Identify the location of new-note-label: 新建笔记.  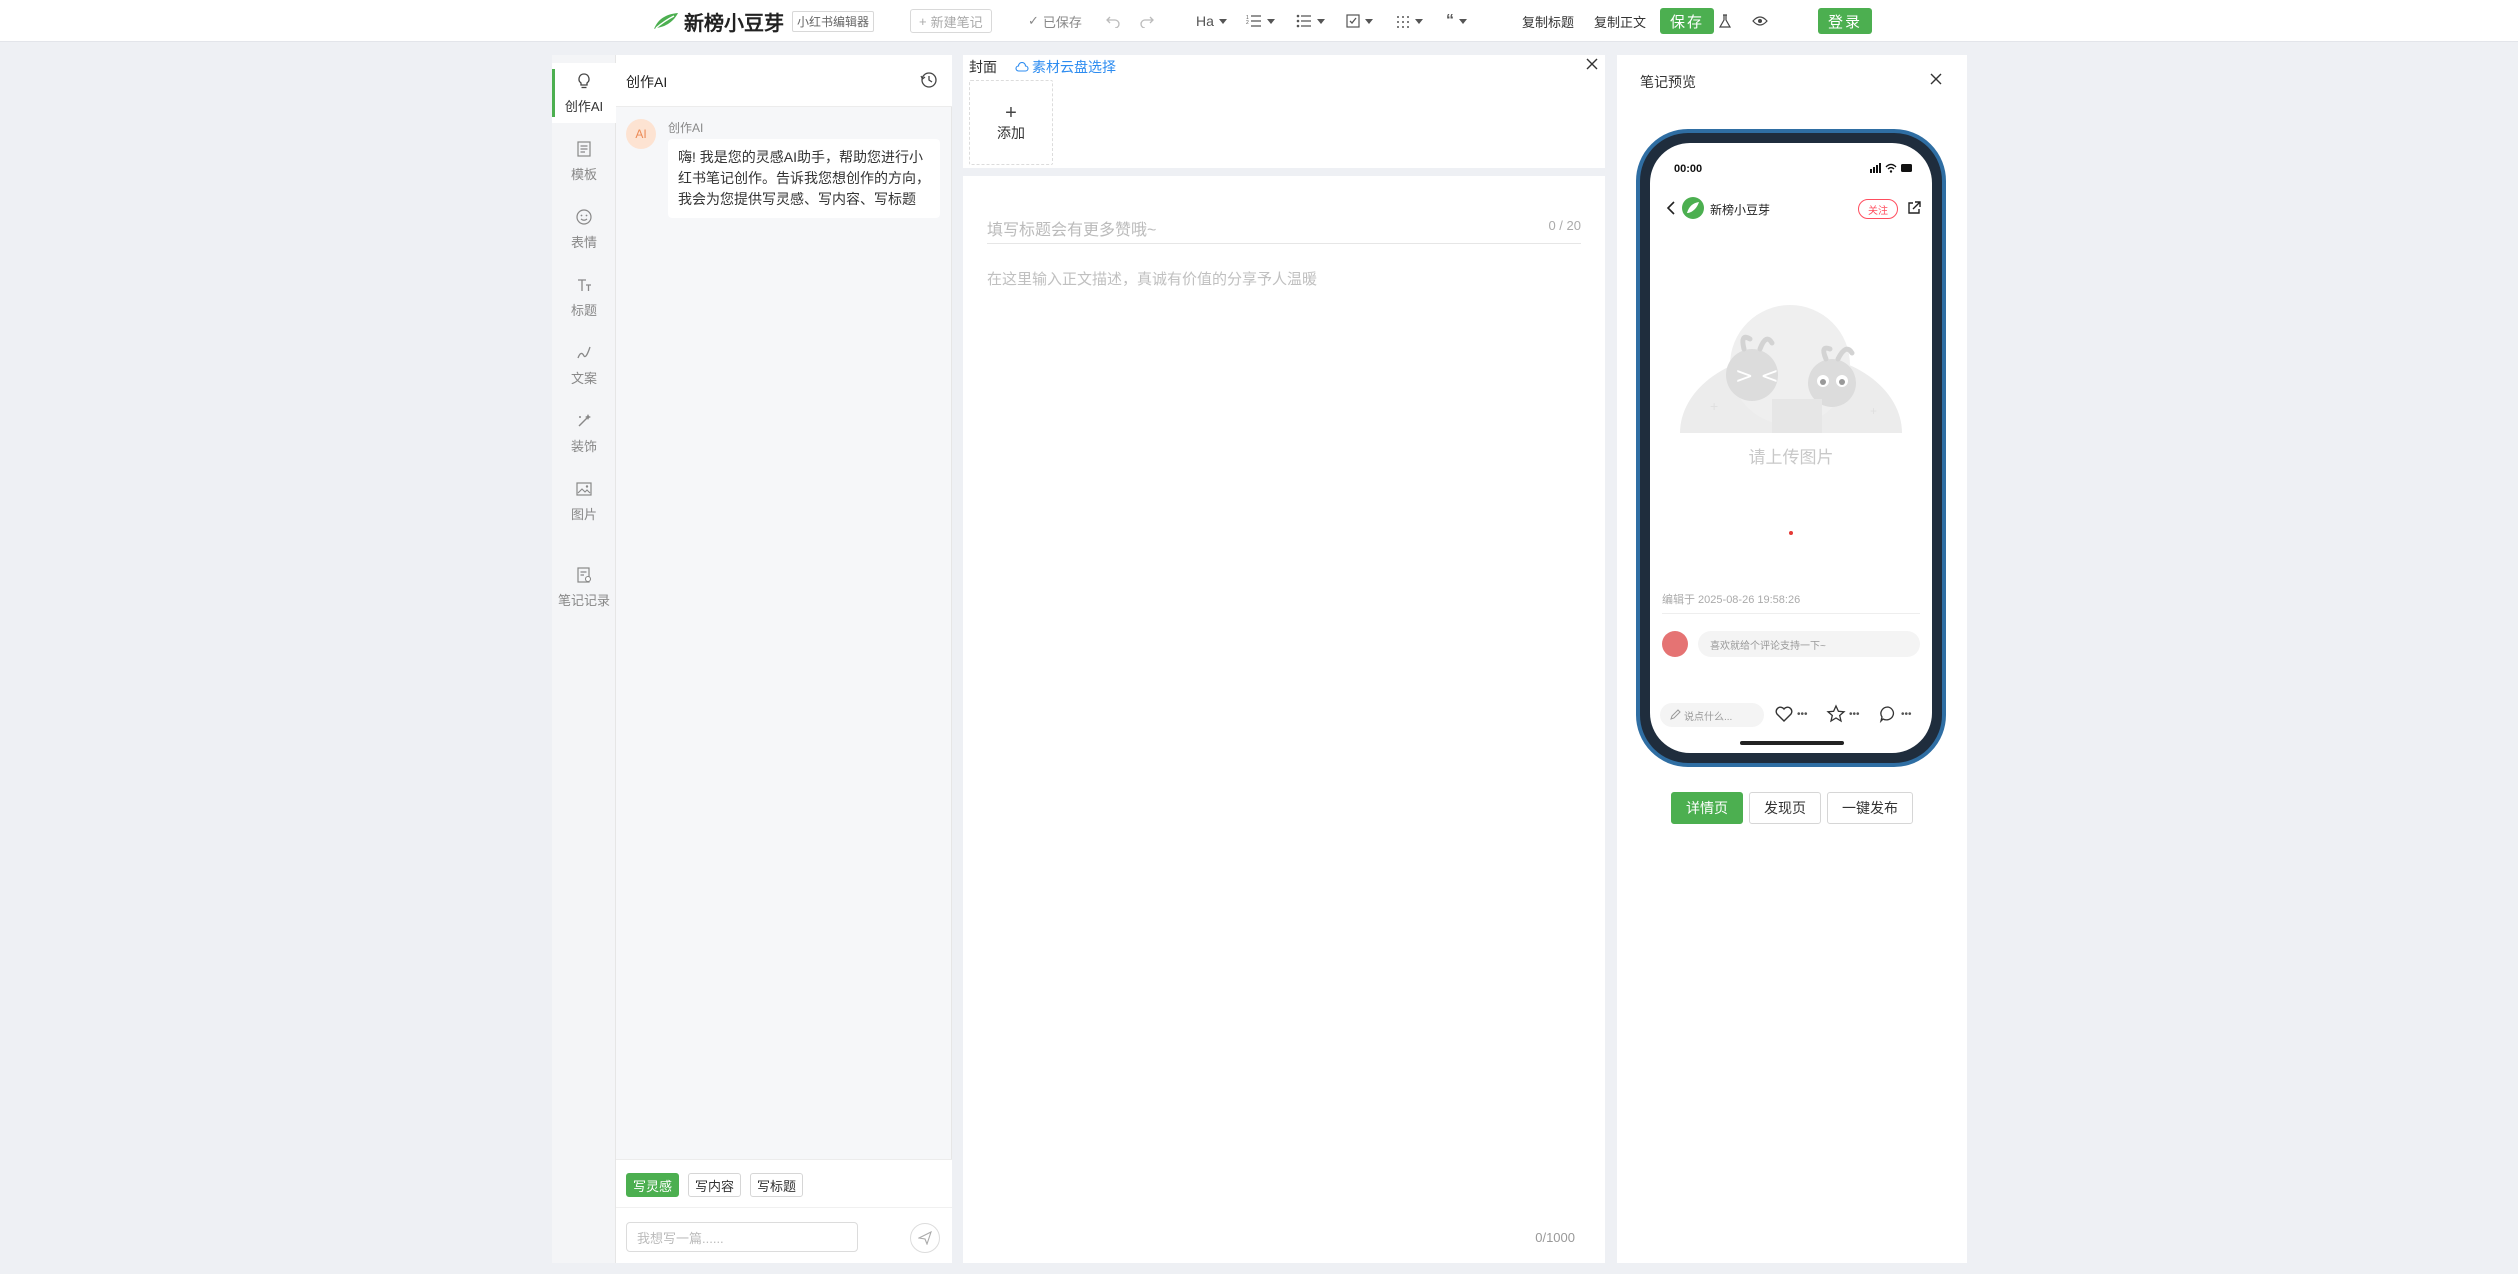
(956, 22).